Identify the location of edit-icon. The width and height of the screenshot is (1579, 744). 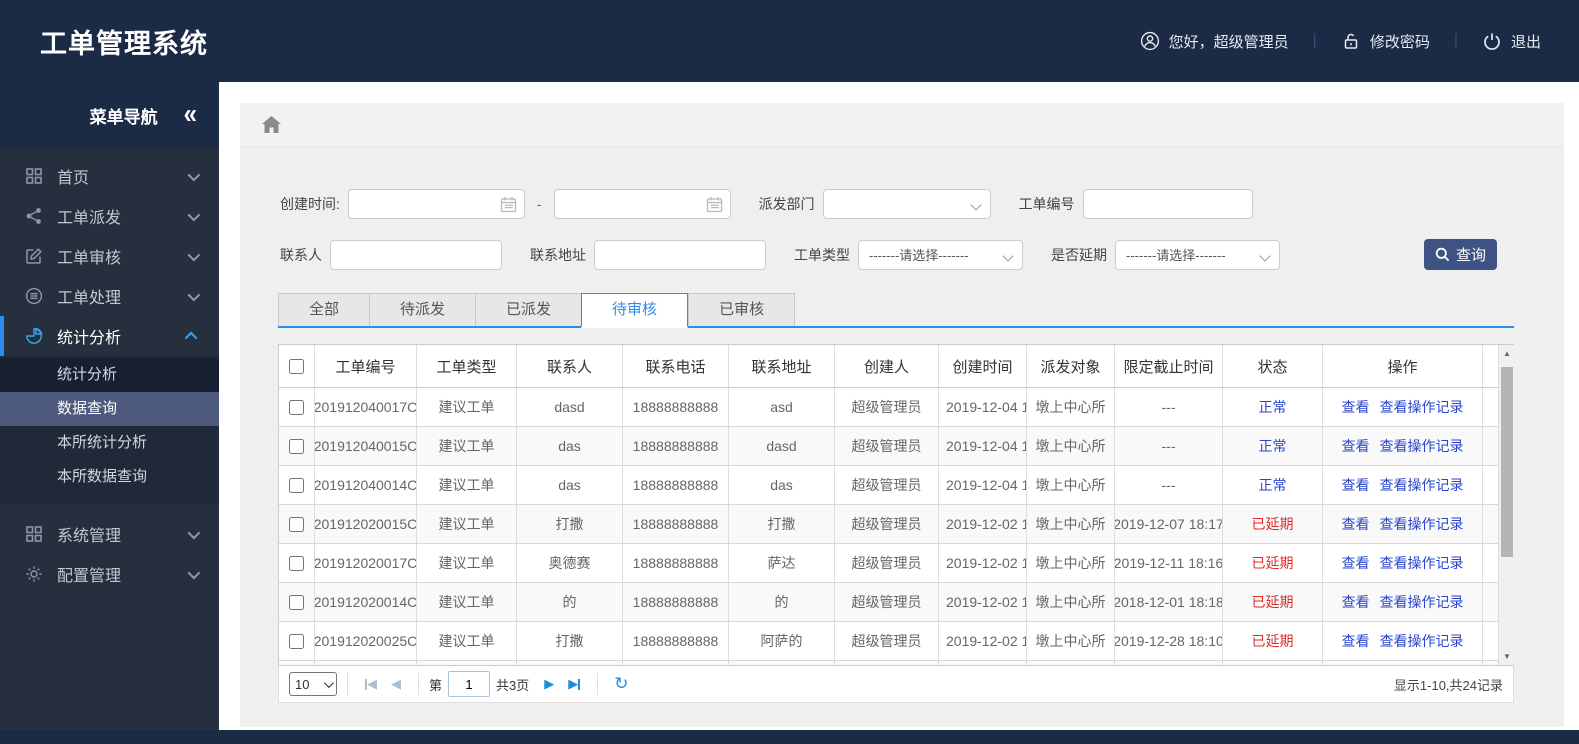
(34, 256).